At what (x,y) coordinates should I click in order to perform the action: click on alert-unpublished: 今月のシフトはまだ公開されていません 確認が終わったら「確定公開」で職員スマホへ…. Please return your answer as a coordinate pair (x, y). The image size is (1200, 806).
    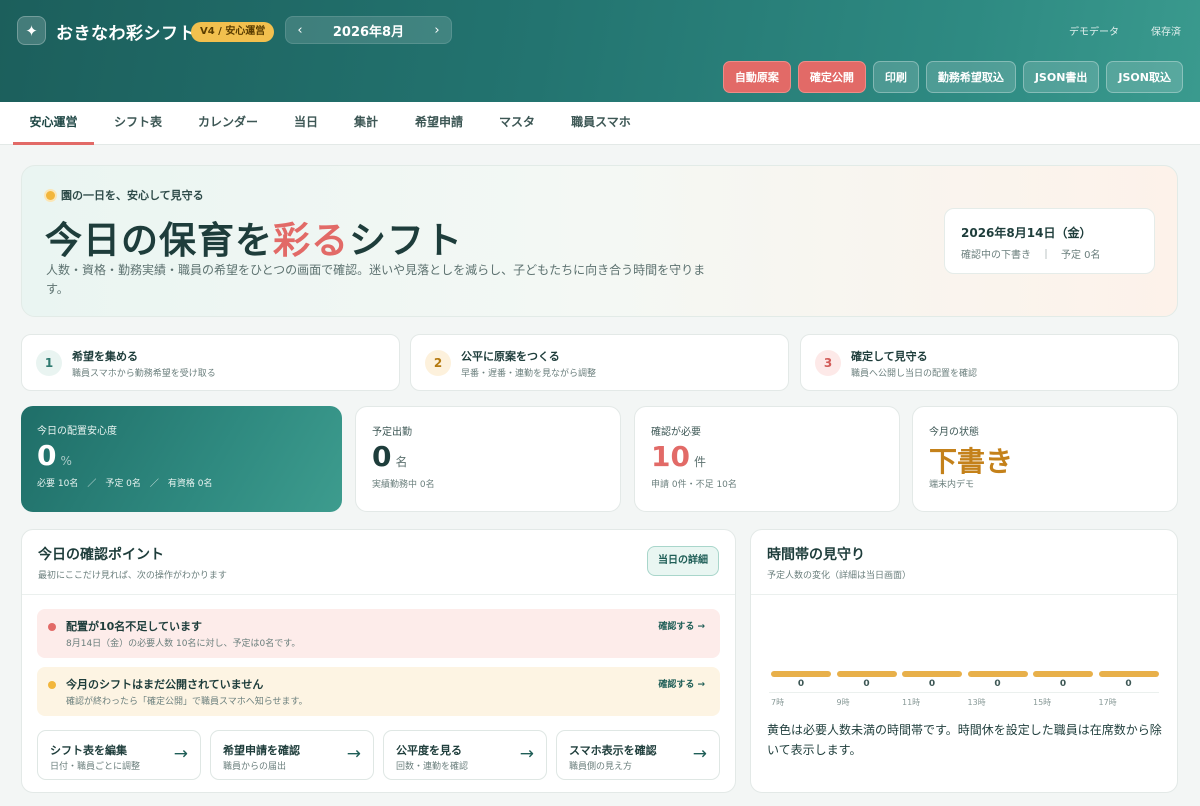
    Looking at the image, I should click on (378, 691).